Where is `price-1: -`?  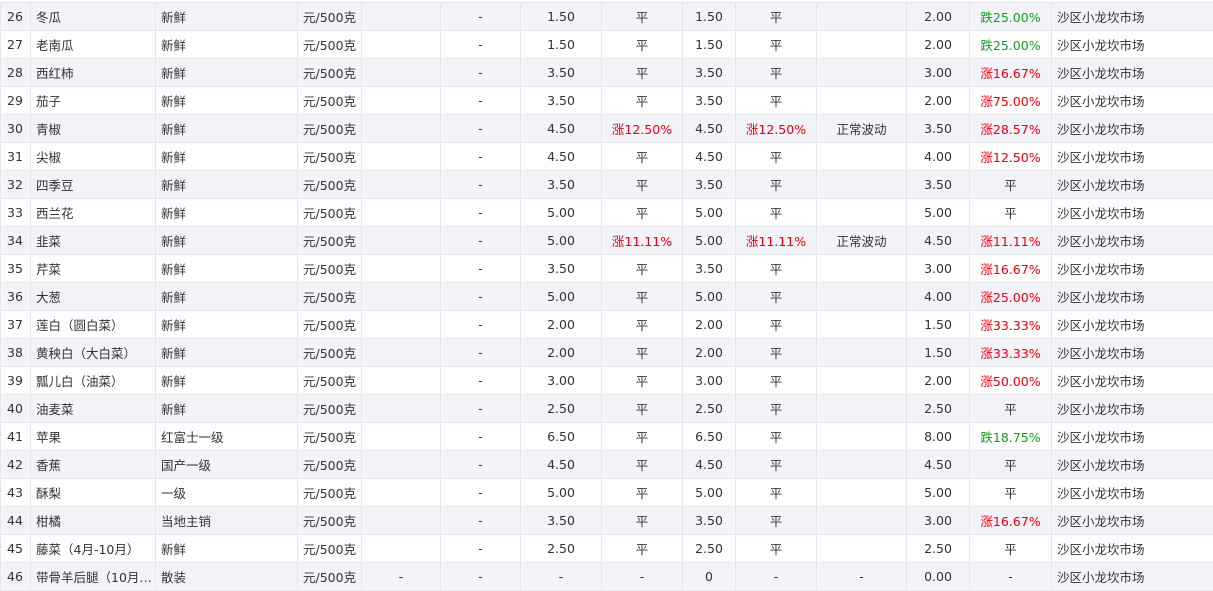 price-1: - is located at coordinates (561, 577).